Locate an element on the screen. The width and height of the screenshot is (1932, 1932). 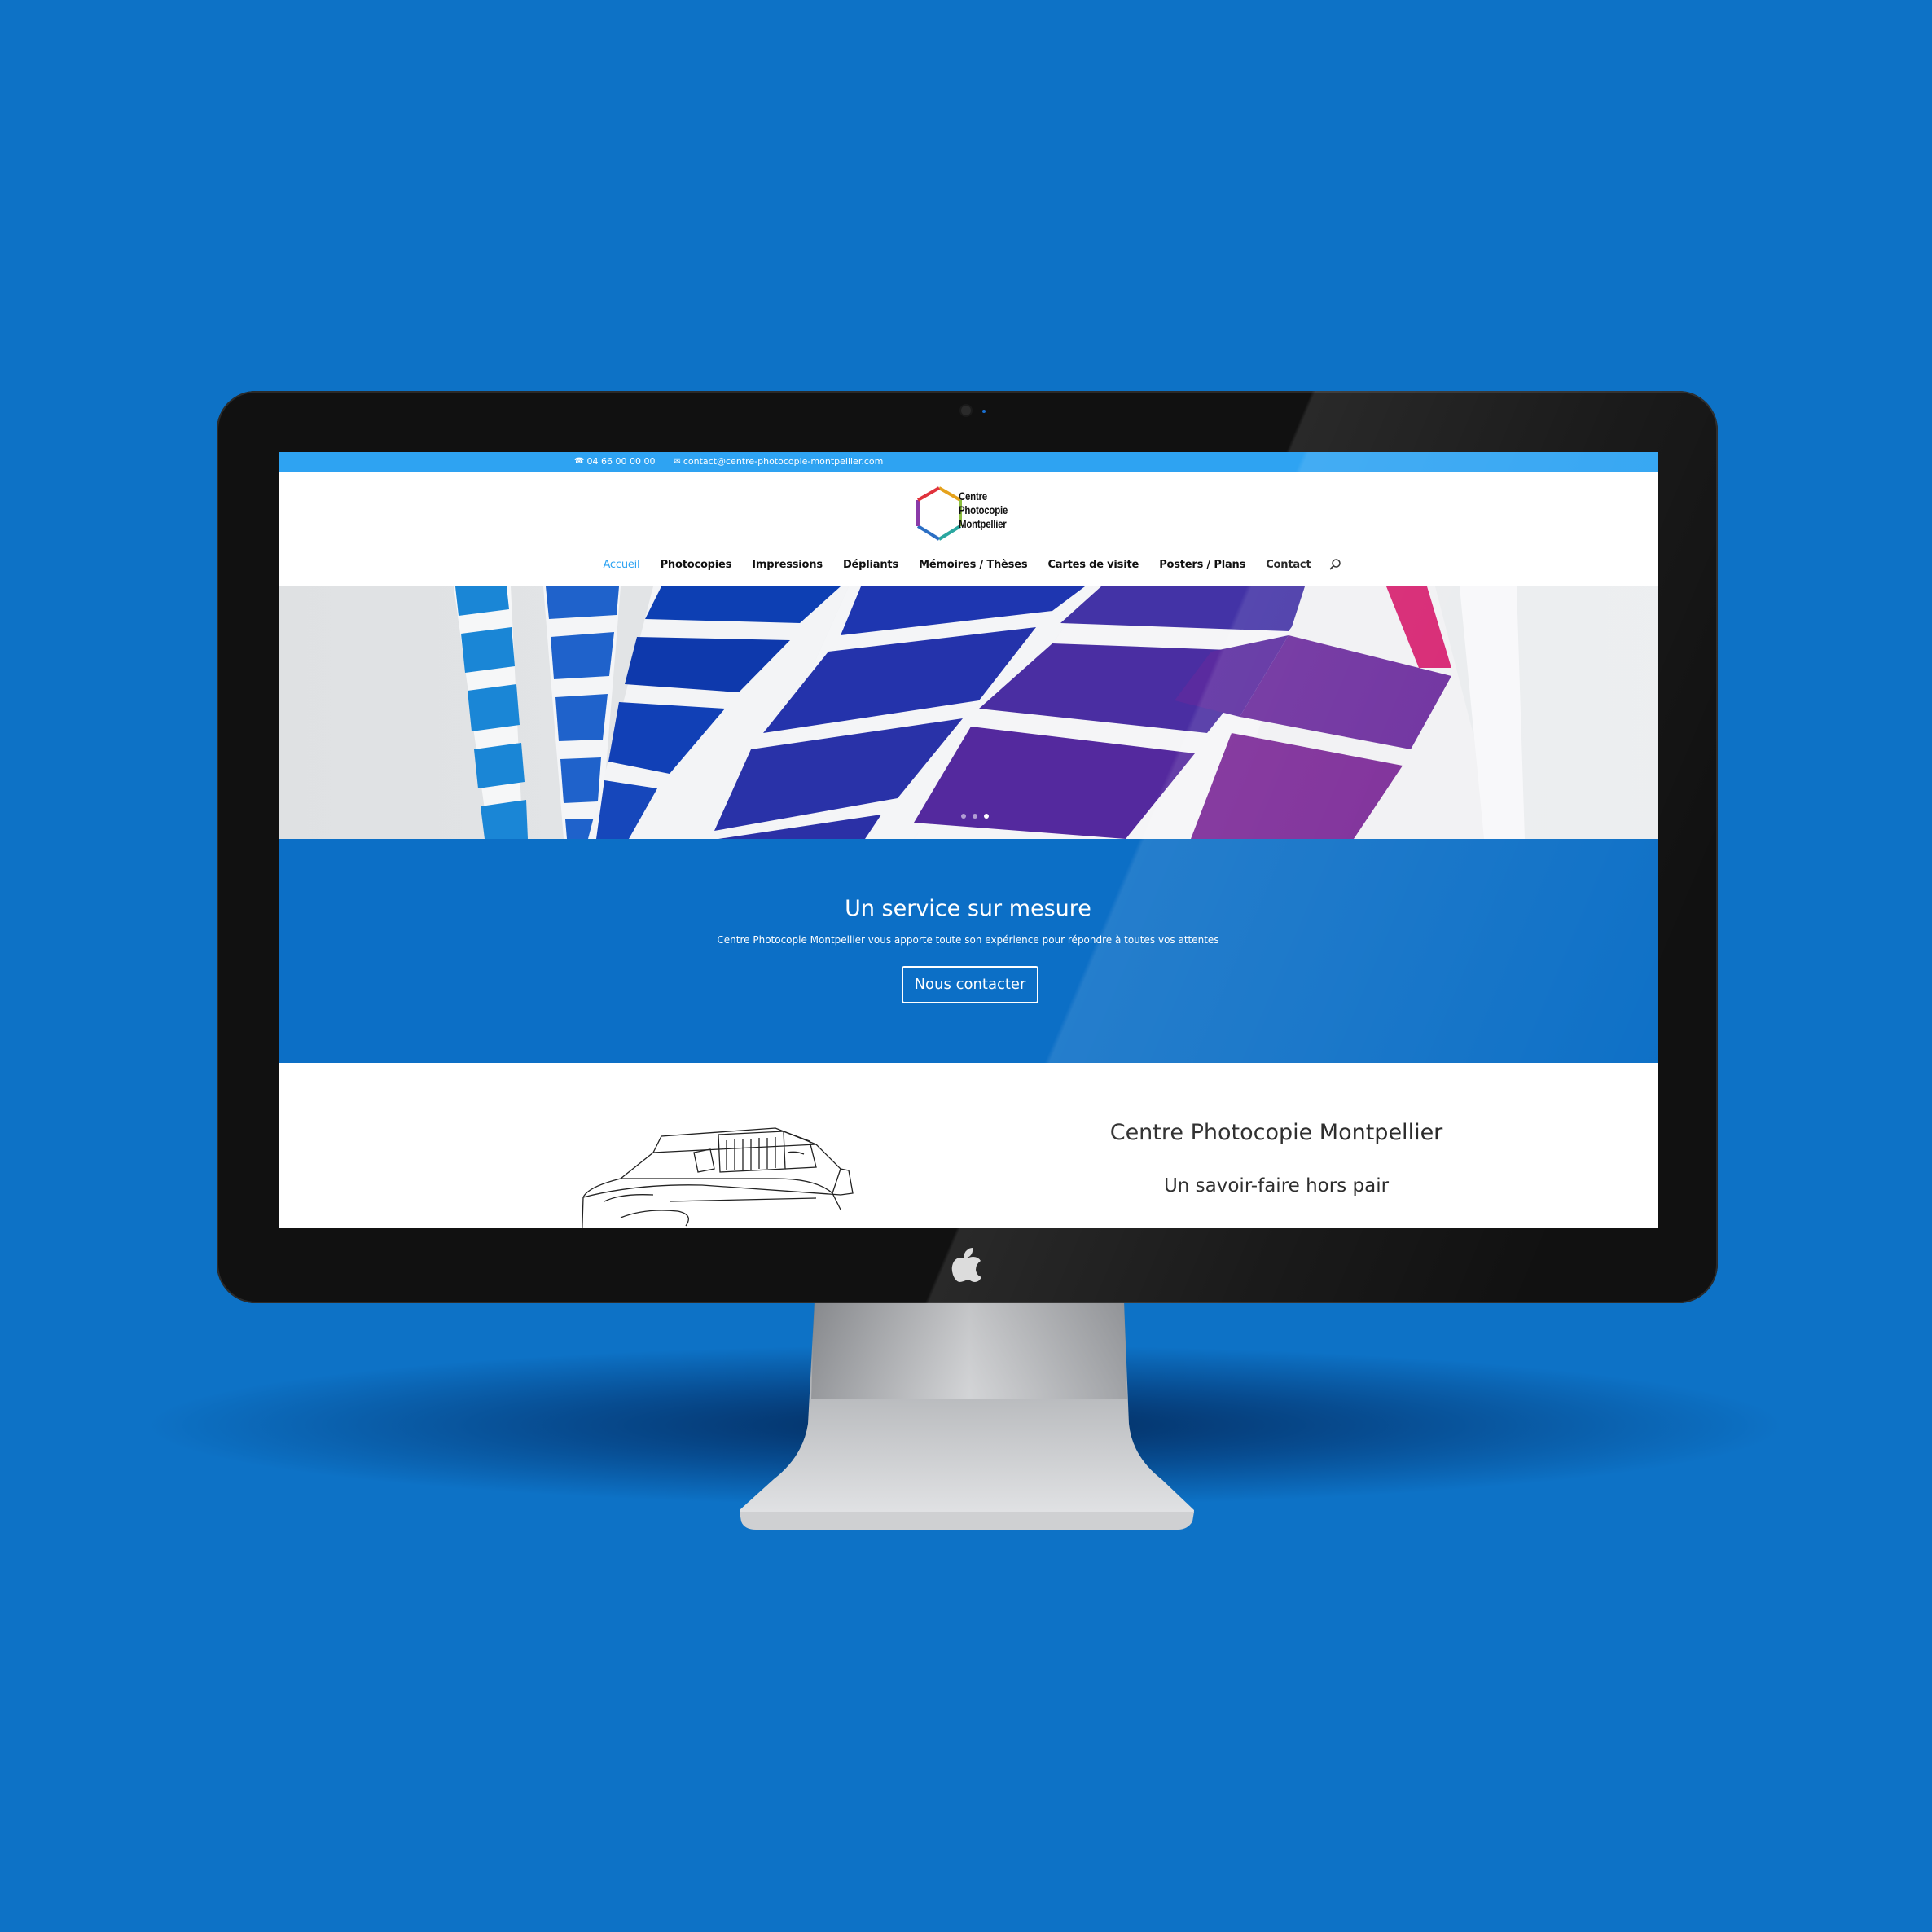
contact-button: Nous contacter is located at coordinates (970, 985).